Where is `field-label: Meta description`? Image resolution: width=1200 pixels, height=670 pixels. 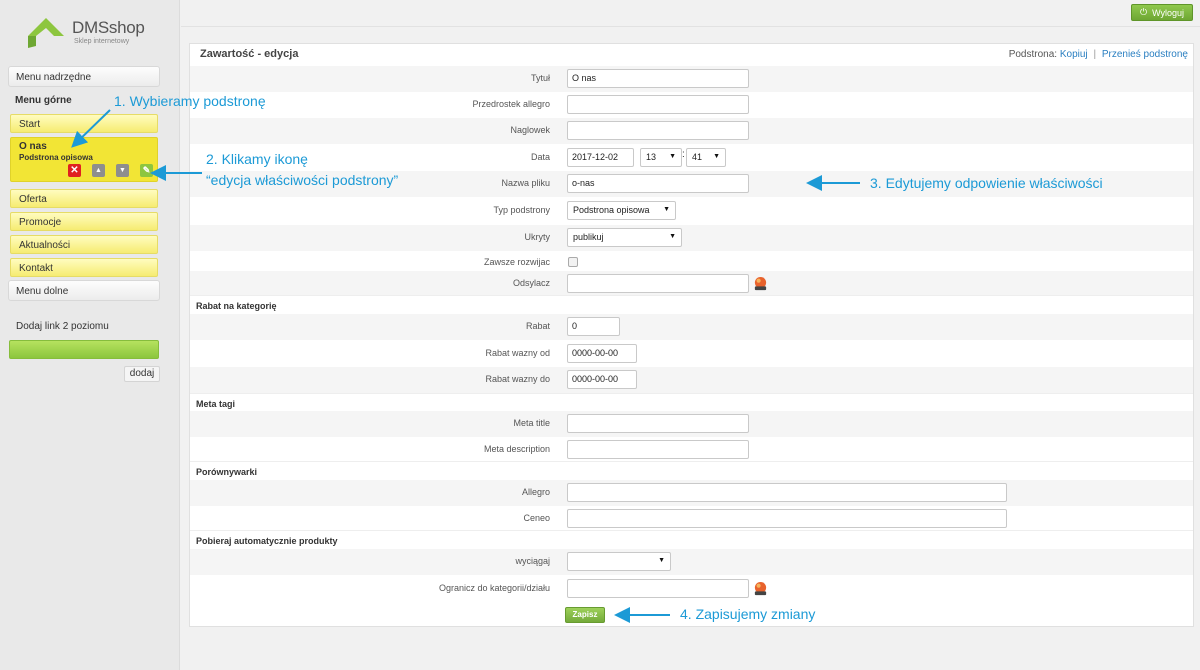 field-label: Meta description is located at coordinates (516, 449).